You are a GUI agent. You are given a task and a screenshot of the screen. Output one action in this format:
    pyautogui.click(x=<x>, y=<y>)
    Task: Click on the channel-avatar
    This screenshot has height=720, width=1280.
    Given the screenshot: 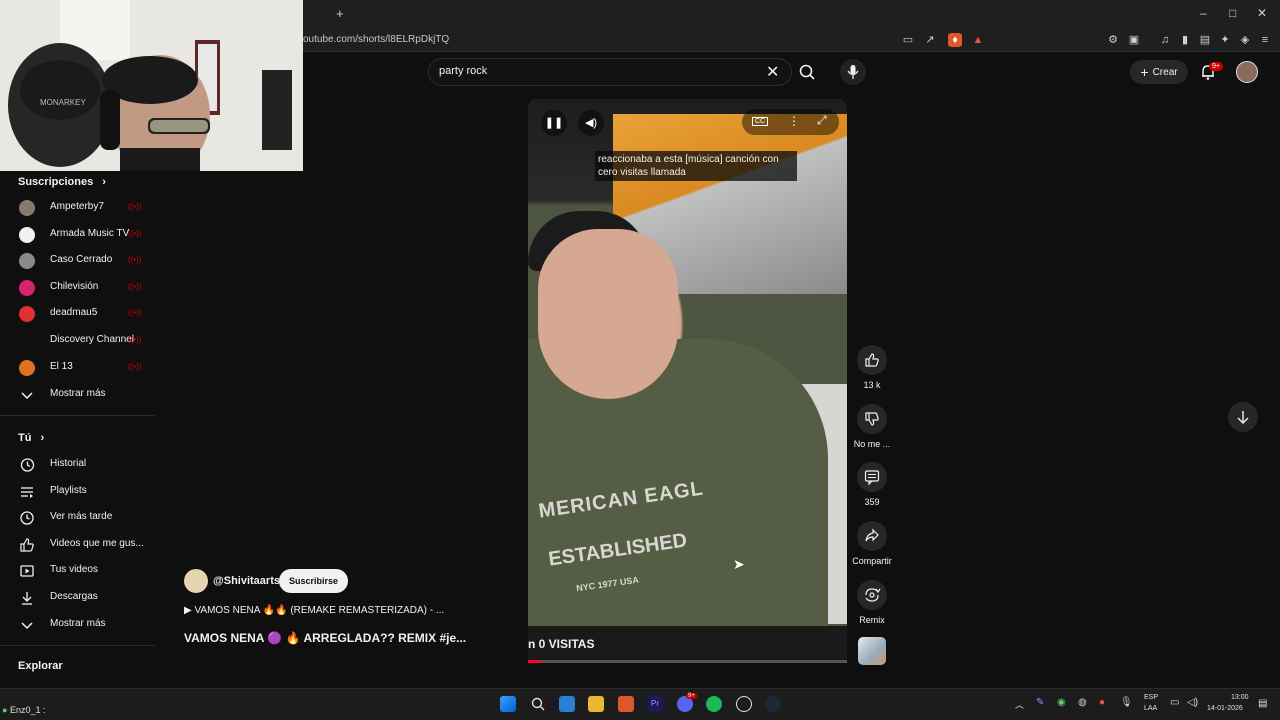 What is the action you would take?
    pyautogui.click(x=196, y=581)
    